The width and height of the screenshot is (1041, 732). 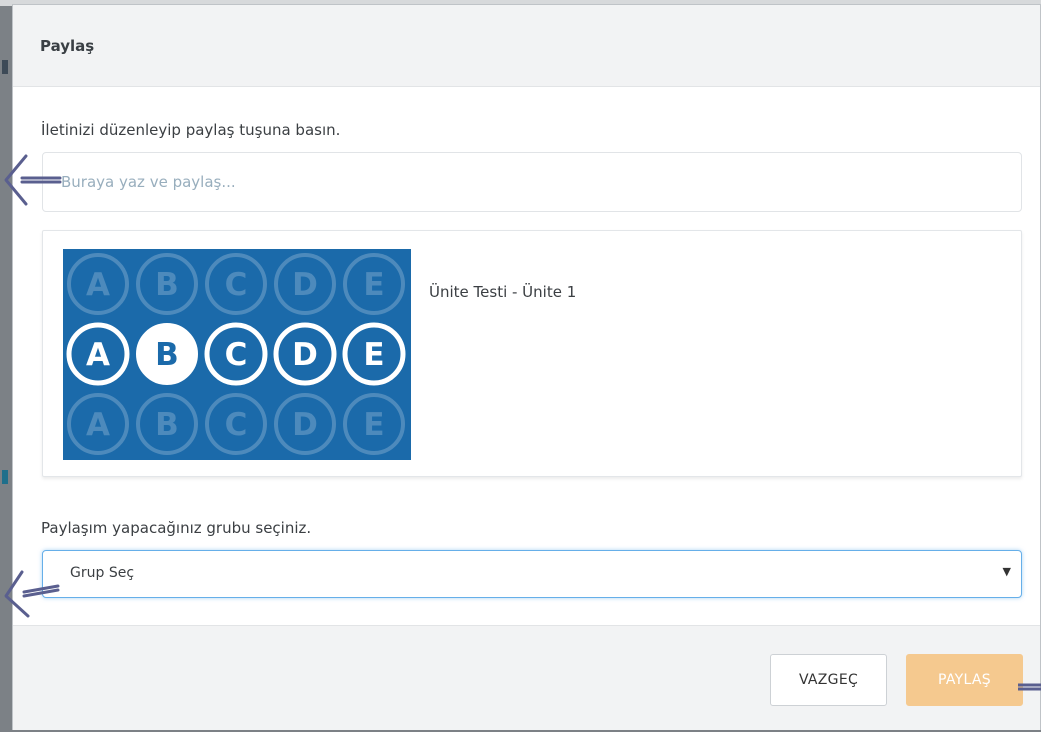 What do you see at coordinates (526, 46) in the screenshot?
I see `modal-header: Paylaş` at bounding box center [526, 46].